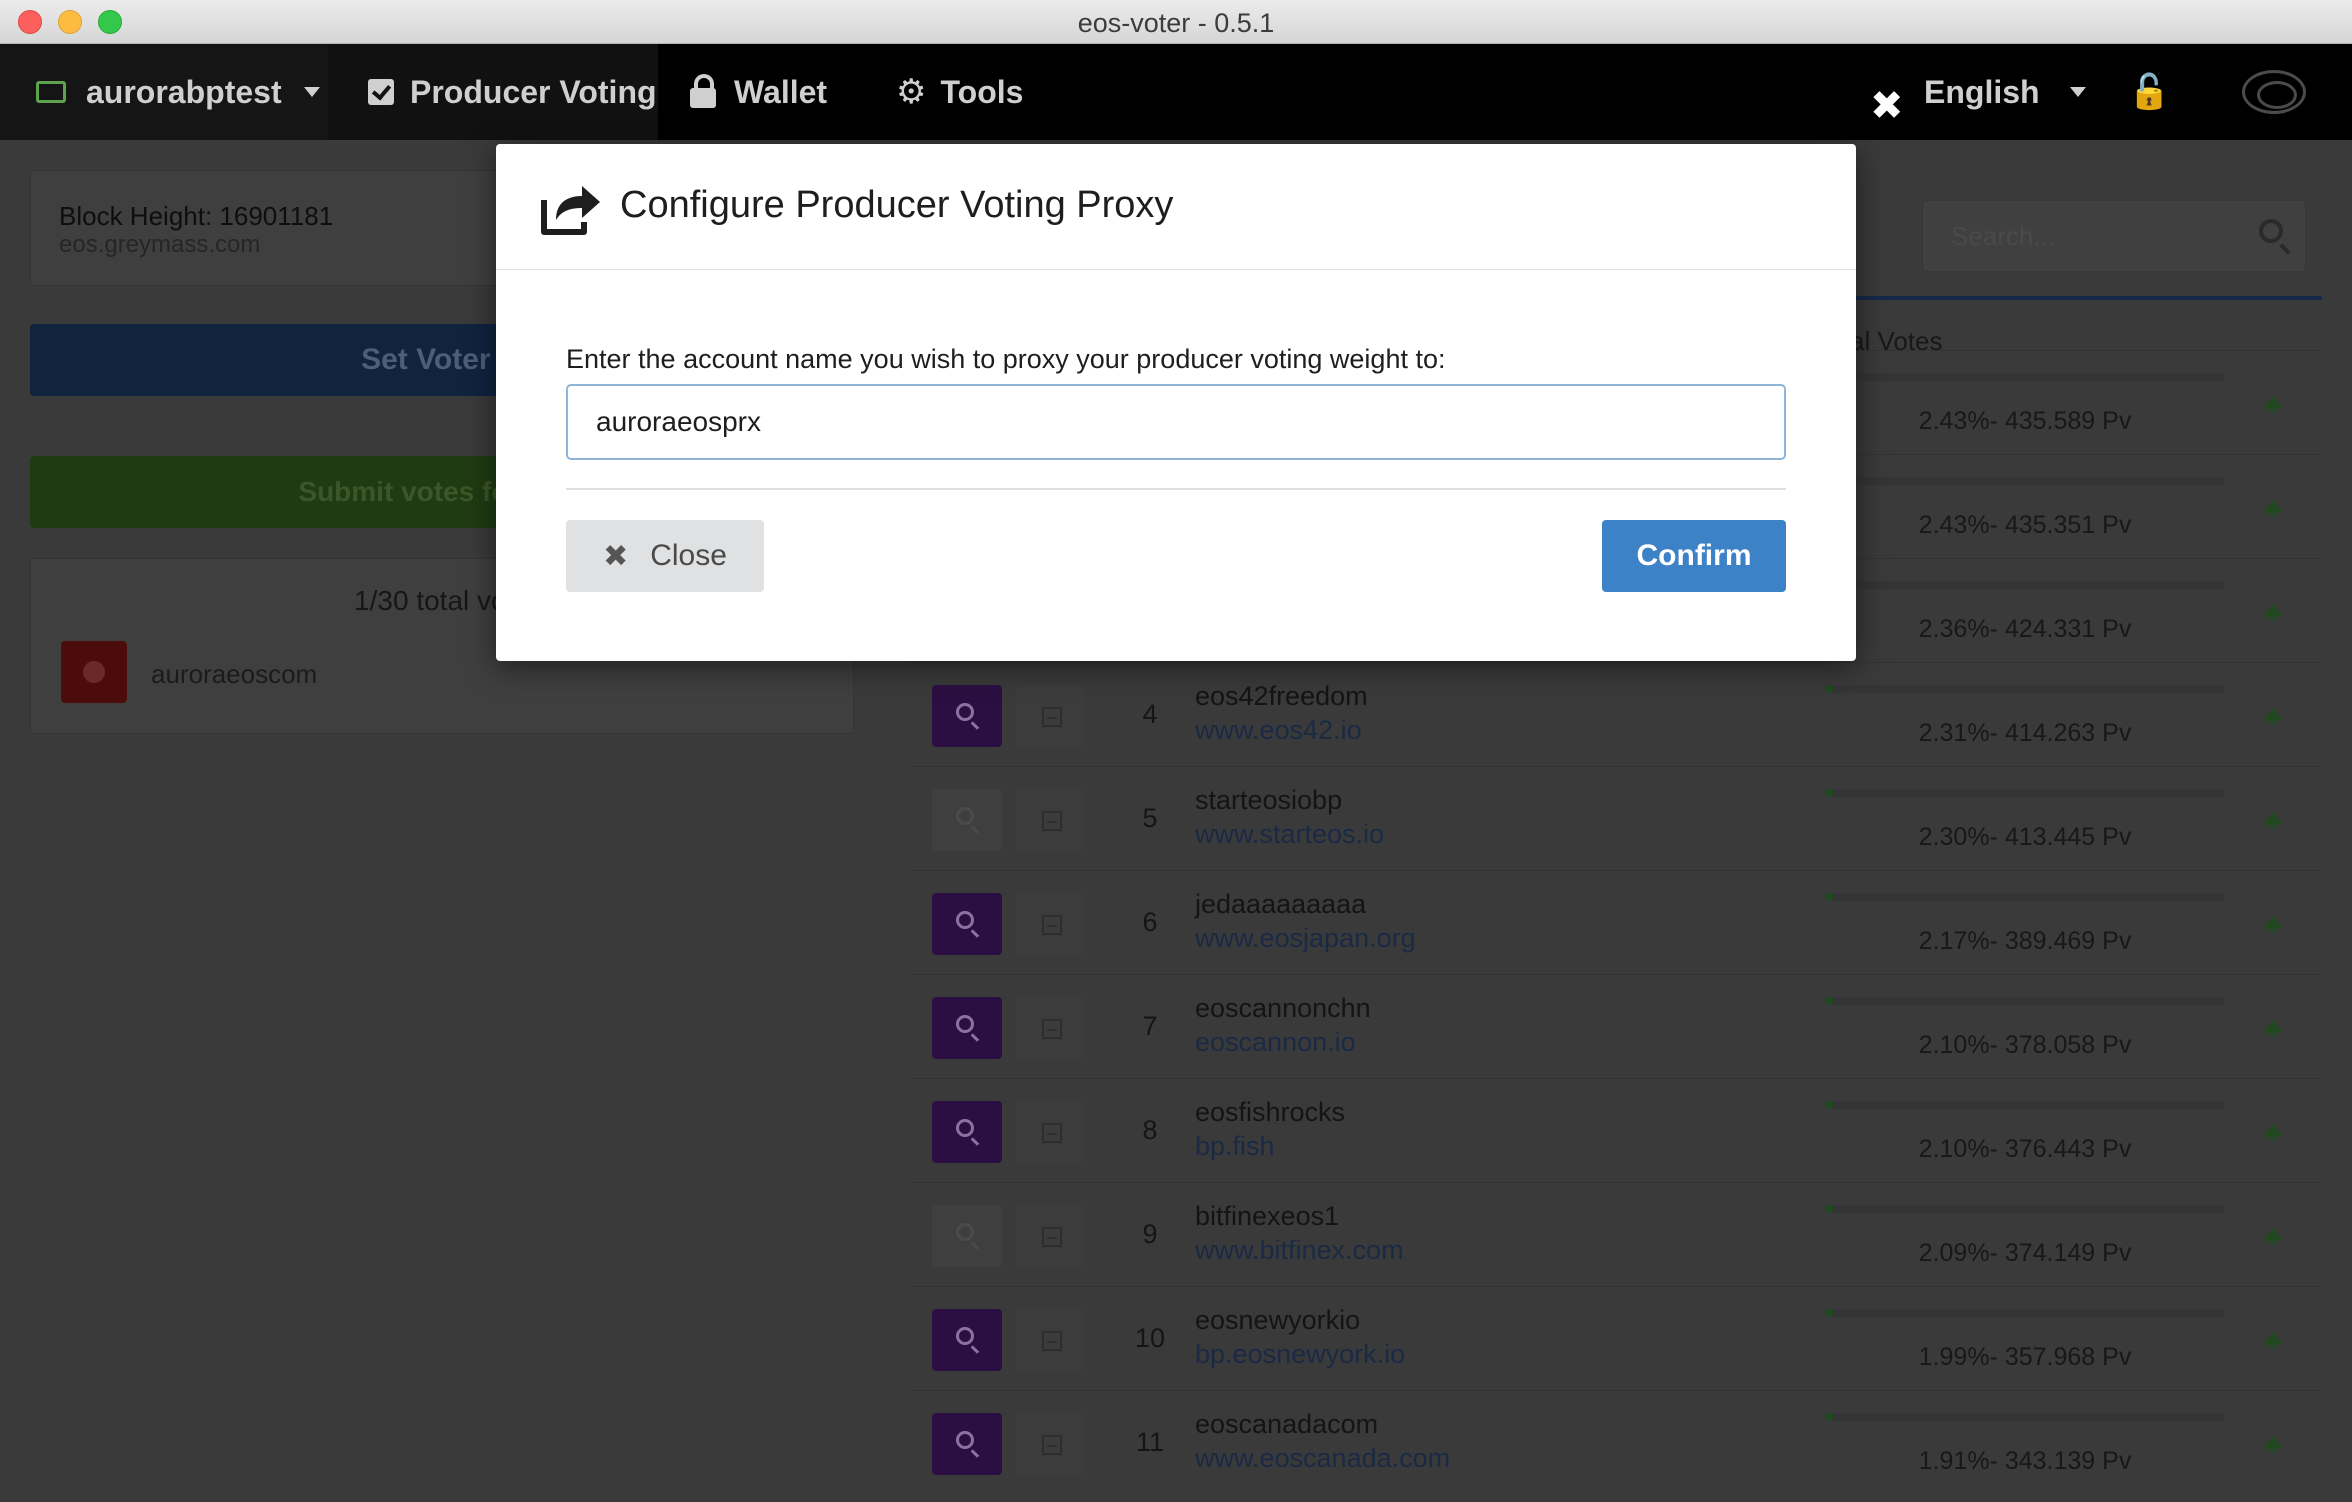  I want to click on share-icon, so click(570, 210).